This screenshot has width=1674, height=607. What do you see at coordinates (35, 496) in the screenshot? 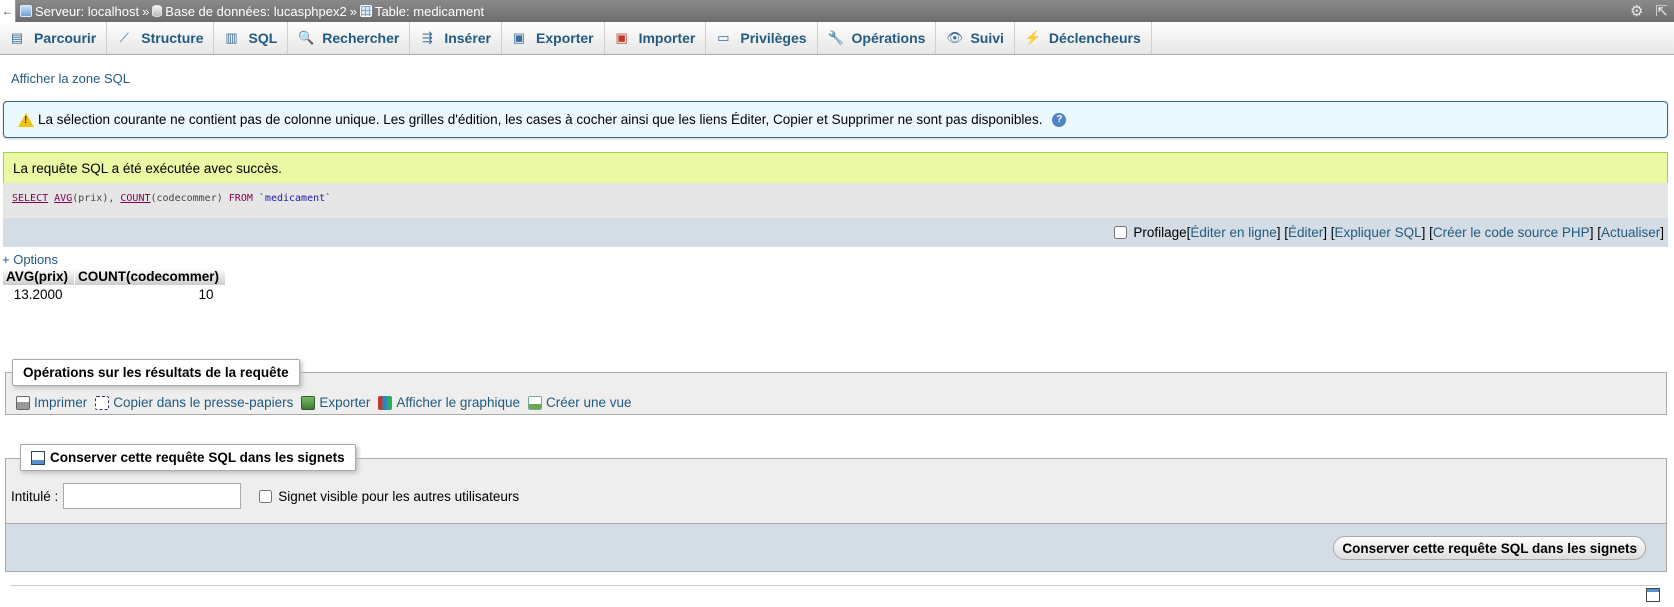
I see `bookmark-label-text: Intitulé :` at bounding box center [35, 496].